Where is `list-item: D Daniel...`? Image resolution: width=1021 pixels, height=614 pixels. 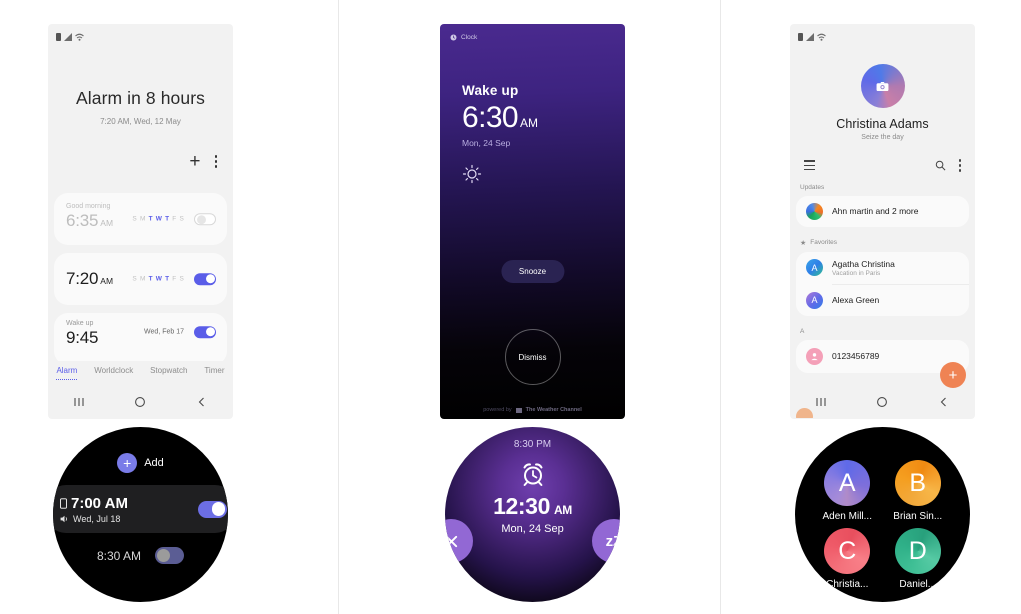 list-item: D Daniel... is located at coordinates (918, 559).